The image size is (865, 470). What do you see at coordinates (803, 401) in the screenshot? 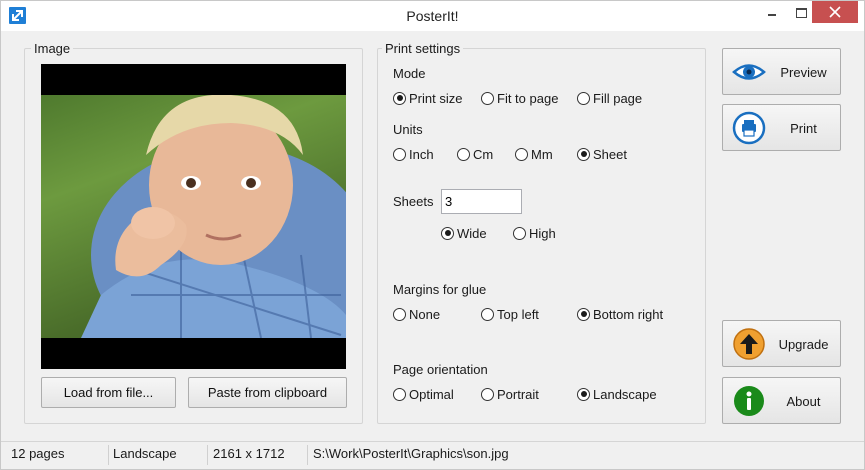
I see `about-label: About` at bounding box center [803, 401].